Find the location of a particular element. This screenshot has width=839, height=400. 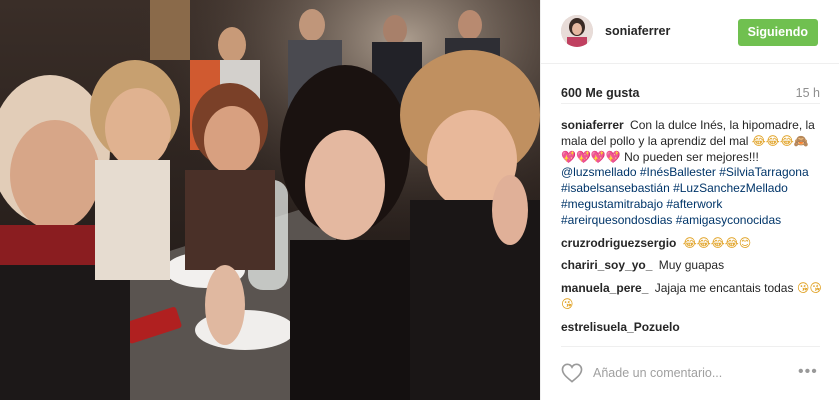

list-item: cruzrodriguezsergio 😂😂😂😂😊 is located at coordinates (692, 244).